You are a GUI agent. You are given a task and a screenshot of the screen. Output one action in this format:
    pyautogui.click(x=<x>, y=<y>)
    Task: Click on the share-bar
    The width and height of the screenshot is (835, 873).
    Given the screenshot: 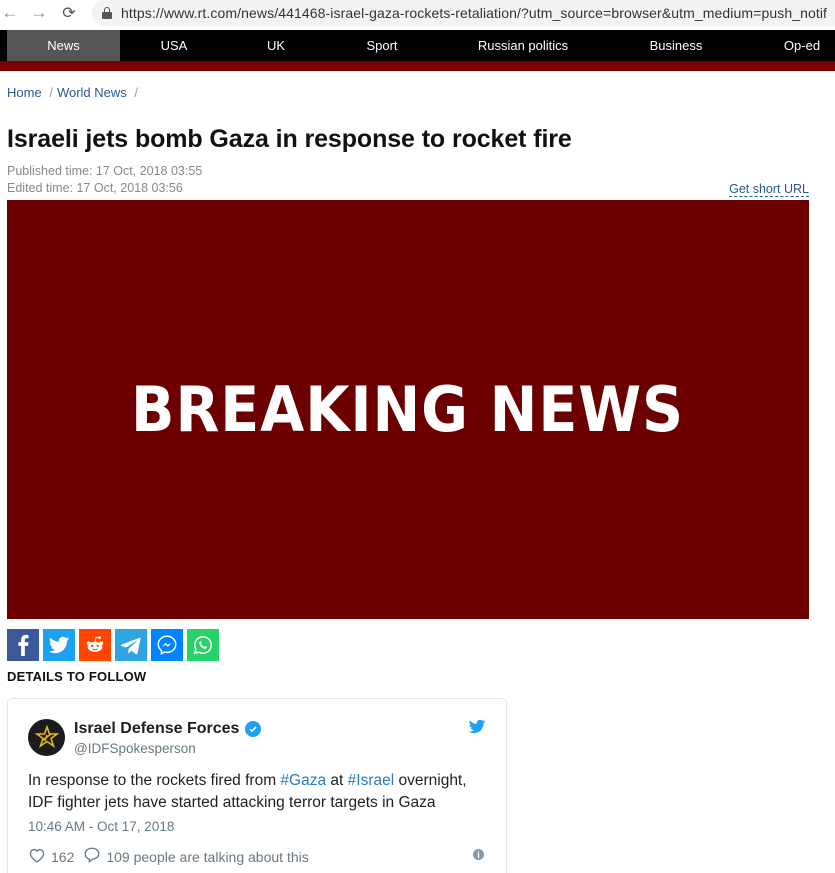 What is the action you would take?
    pyautogui.click(x=113, y=645)
    